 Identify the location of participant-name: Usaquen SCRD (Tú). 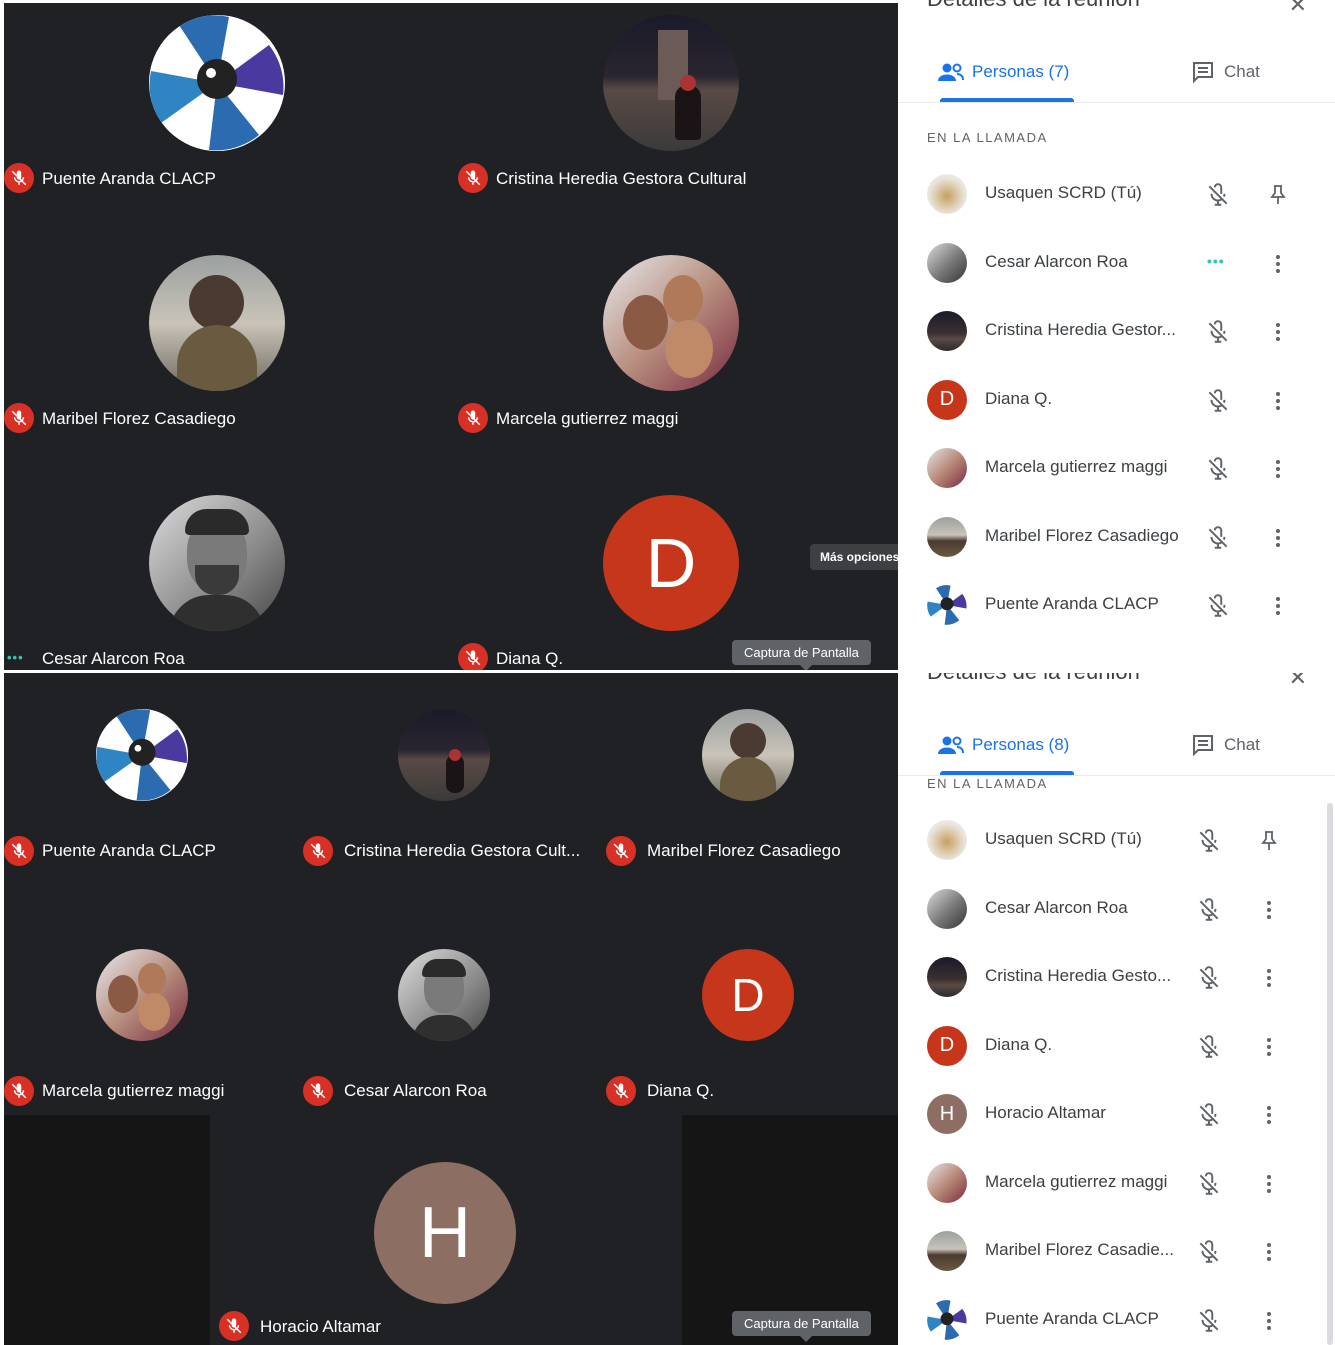
(1063, 838).